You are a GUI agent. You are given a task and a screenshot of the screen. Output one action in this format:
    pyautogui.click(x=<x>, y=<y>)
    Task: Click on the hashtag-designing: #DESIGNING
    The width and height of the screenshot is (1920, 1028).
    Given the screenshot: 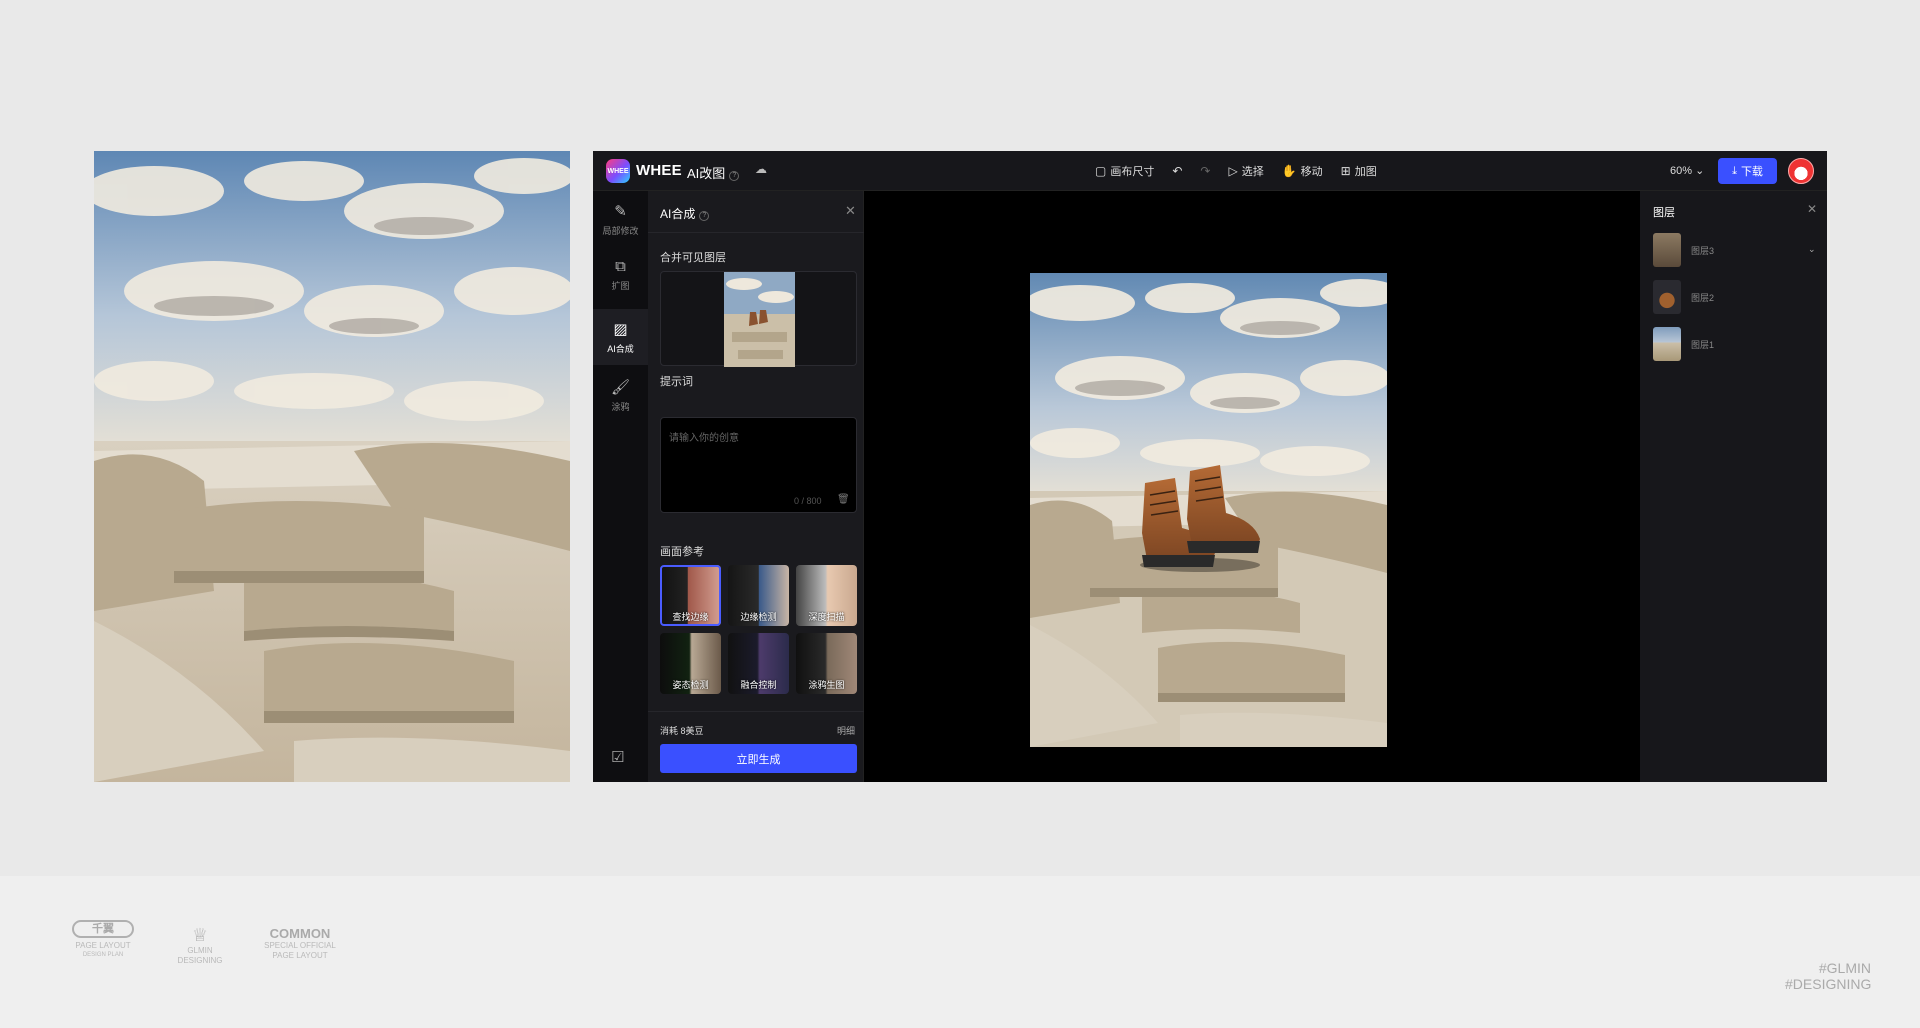 What is the action you would take?
    pyautogui.click(x=1828, y=984)
    